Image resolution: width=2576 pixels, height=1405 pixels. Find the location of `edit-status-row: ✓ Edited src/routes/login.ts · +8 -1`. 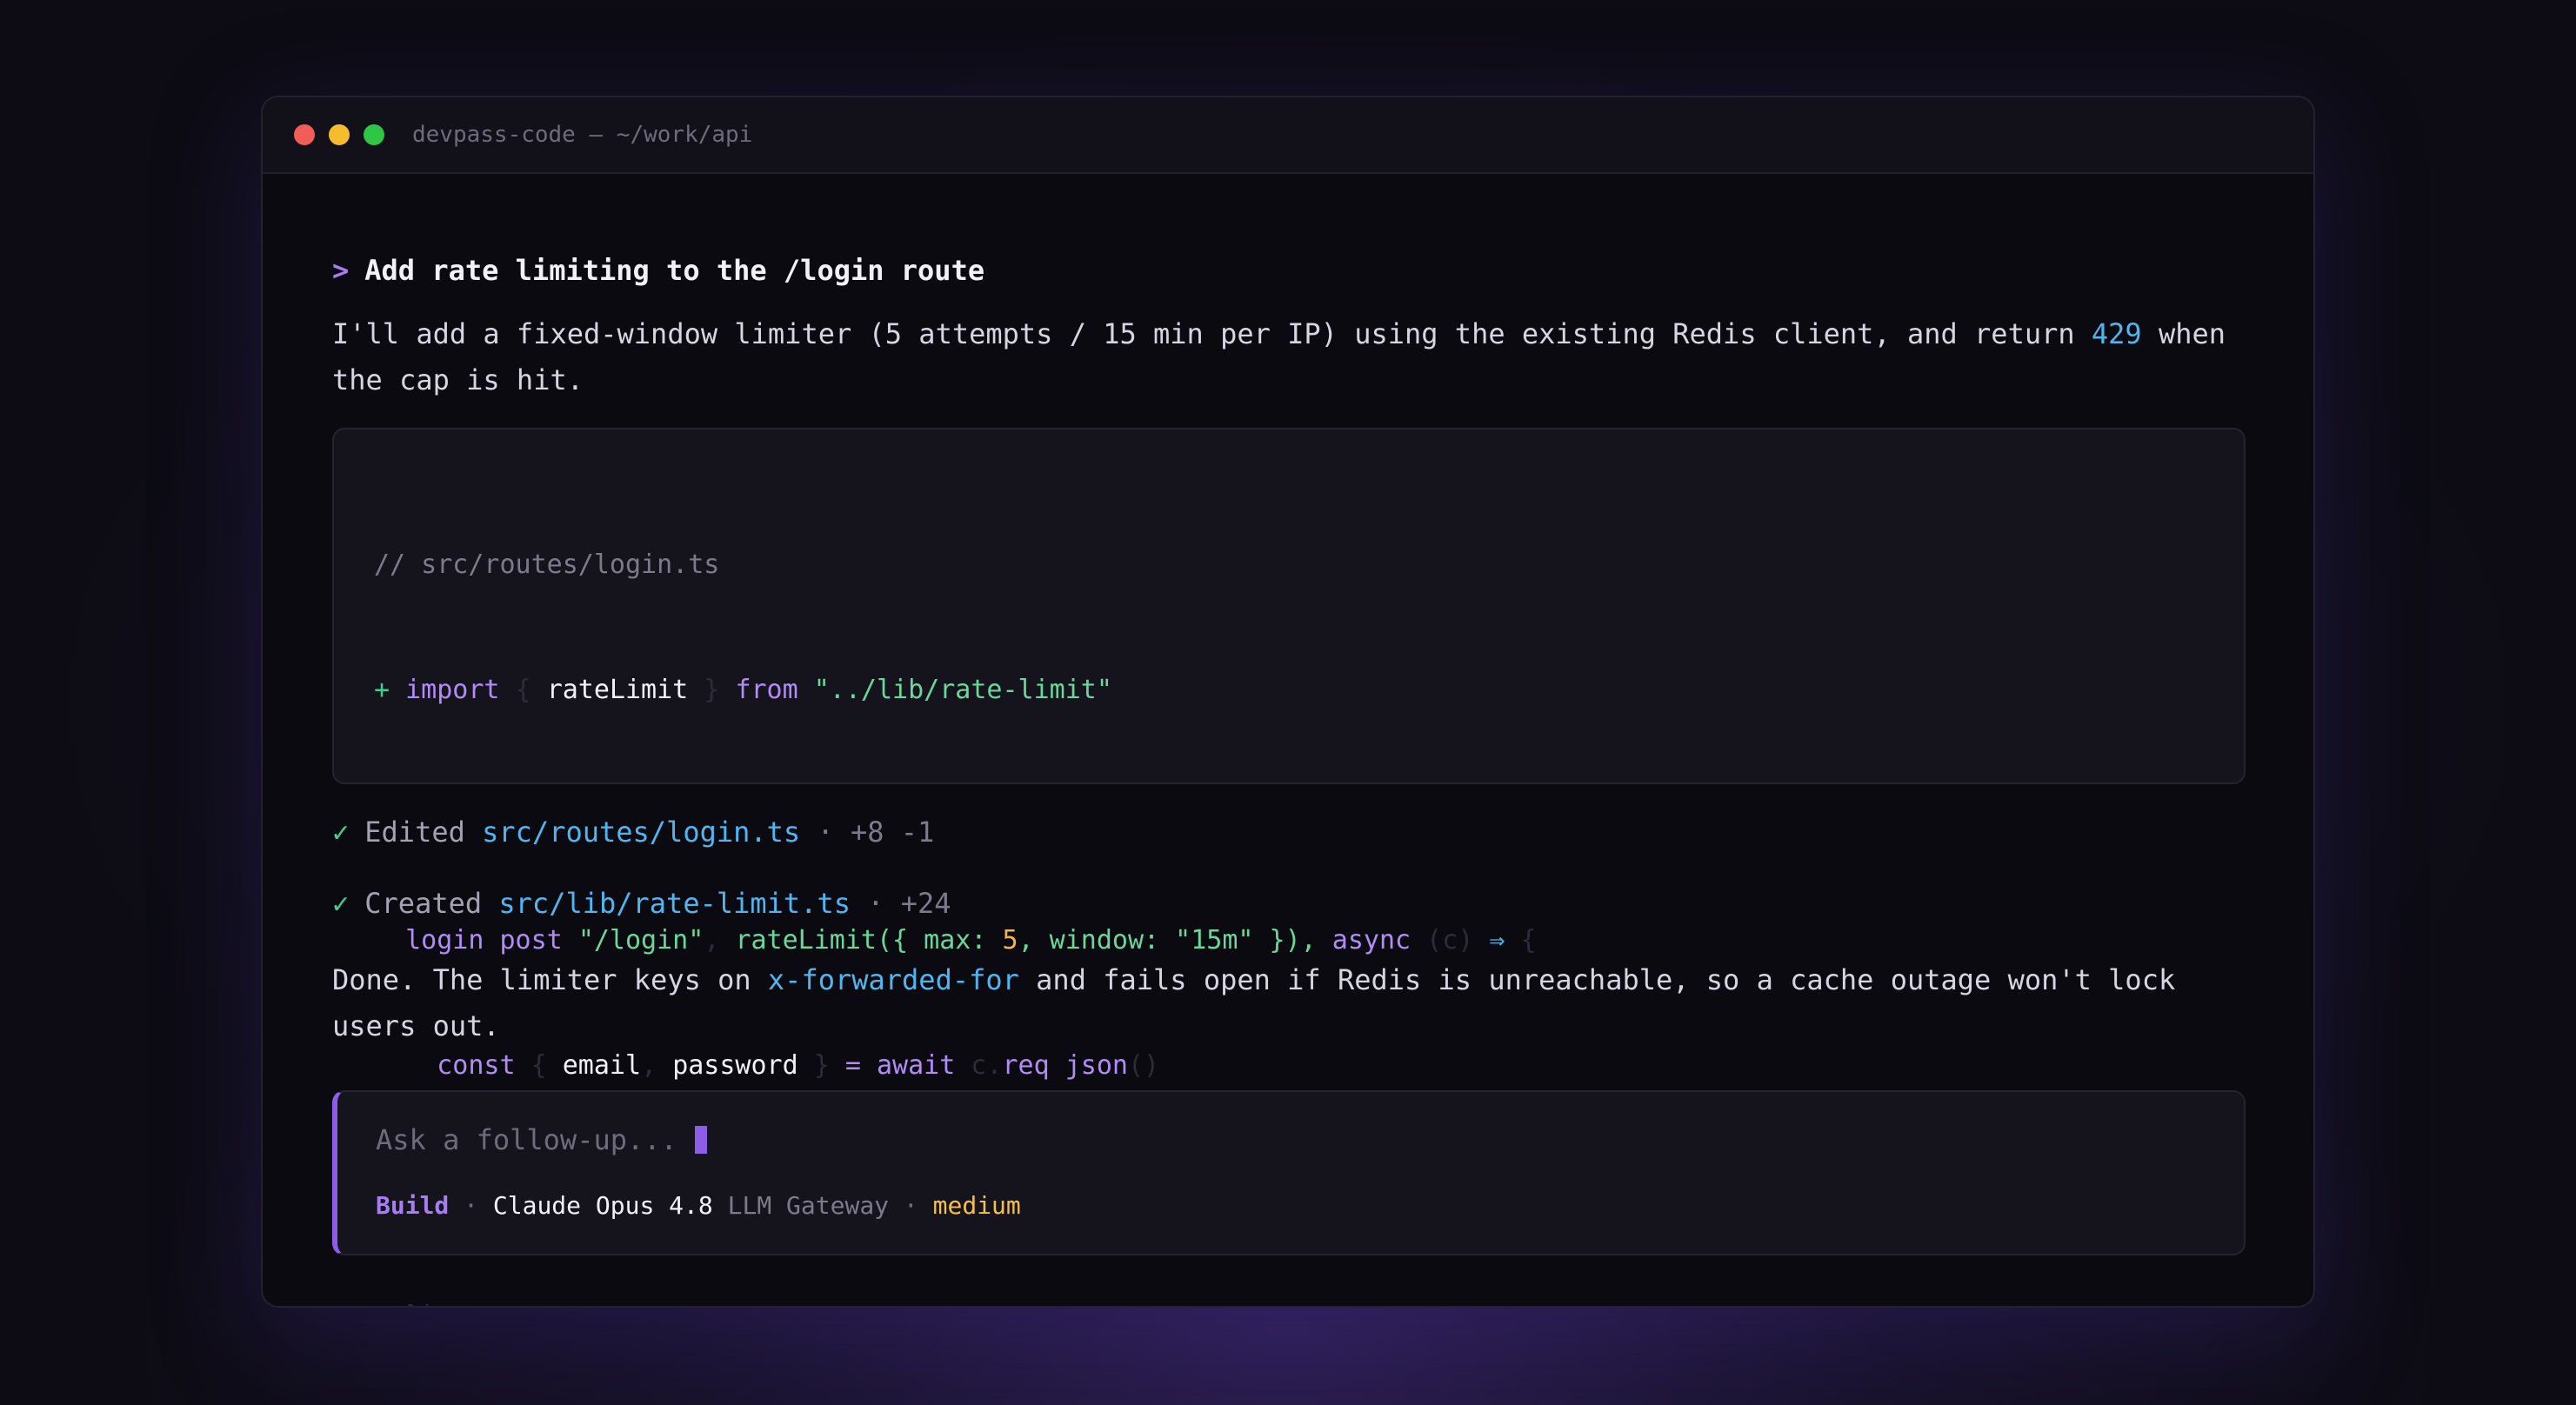

edit-status-row: ✓ Edited src/routes/login.ts · +8 -1 is located at coordinates (633, 832).